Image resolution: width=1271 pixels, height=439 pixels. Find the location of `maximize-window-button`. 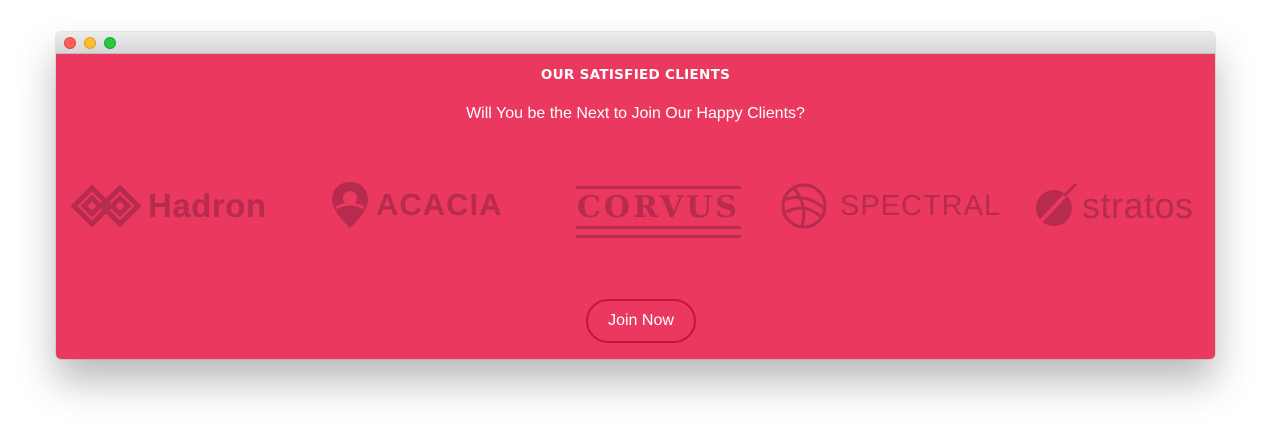

maximize-window-button is located at coordinates (110, 43).